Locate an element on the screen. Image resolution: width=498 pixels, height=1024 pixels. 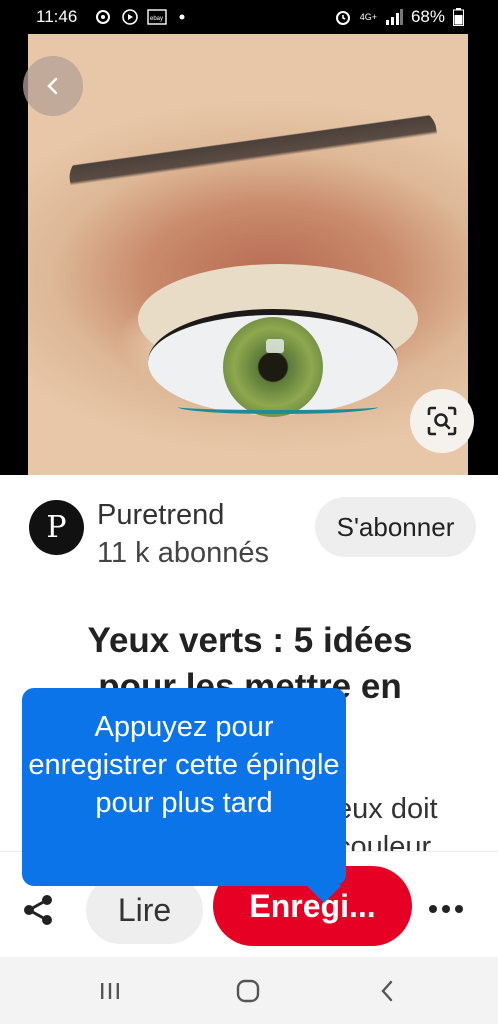
alarm-icon is located at coordinates (342, 18).